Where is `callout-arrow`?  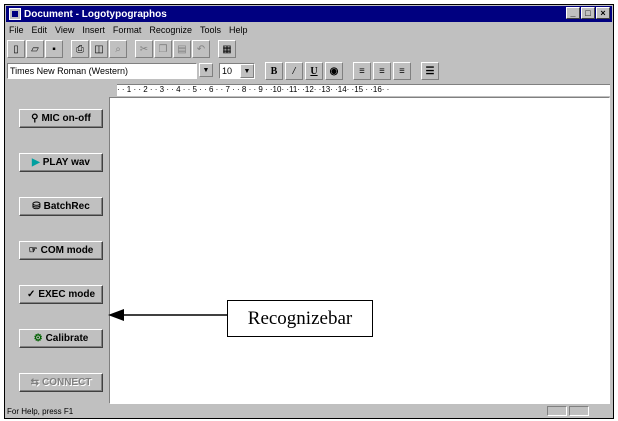 callout-arrow is located at coordinates (169, 315).